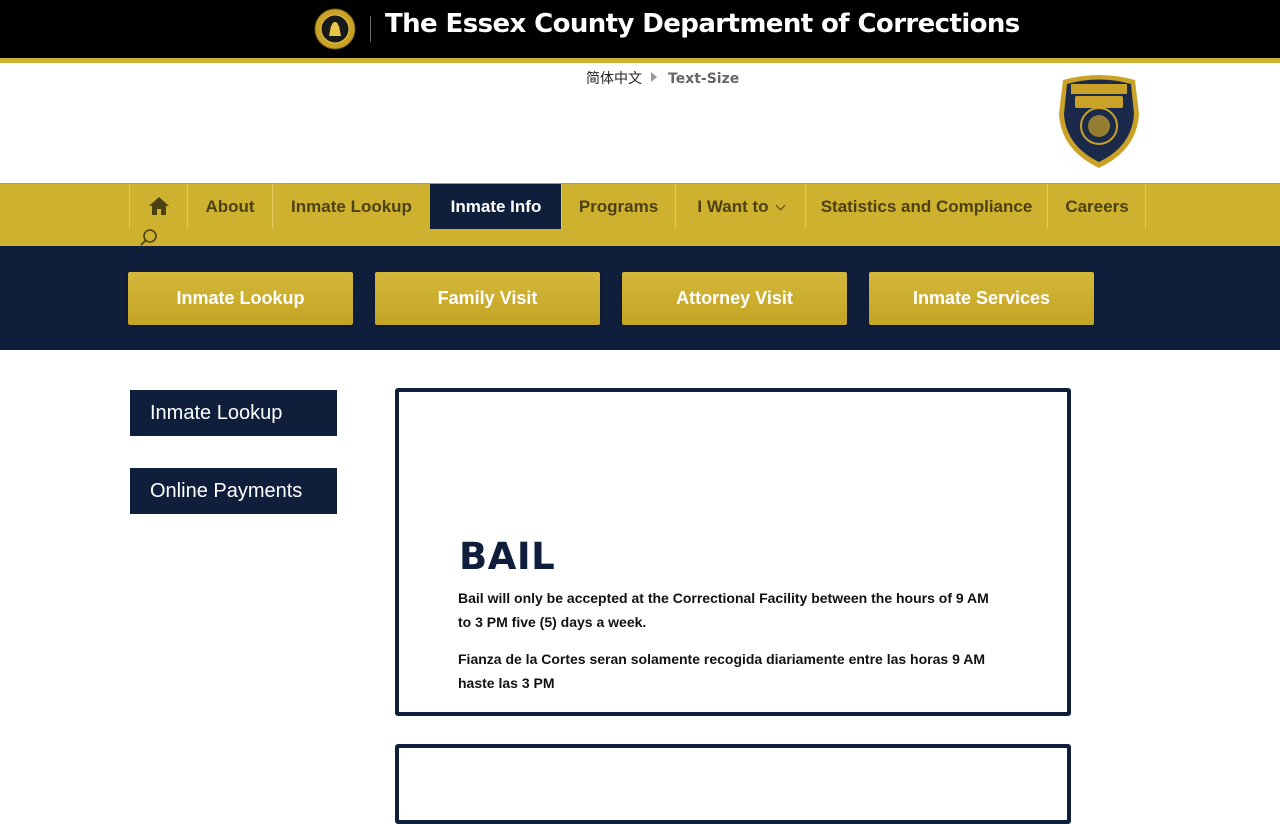 The image size is (1280, 824). Describe the element at coordinates (703, 79) in the screenshot. I see `text-size-control: Text-Size` at that location.